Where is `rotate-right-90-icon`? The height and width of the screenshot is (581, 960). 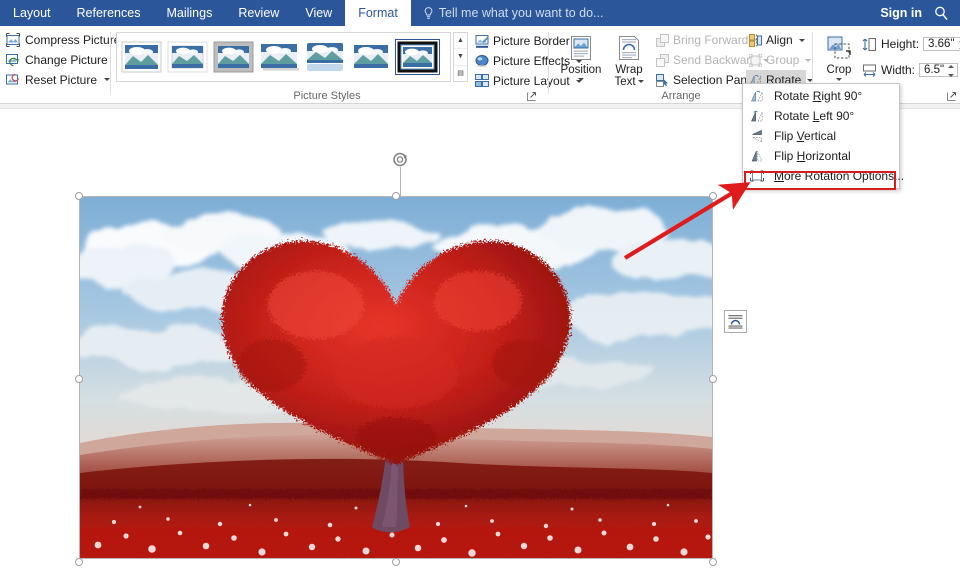 rotate-right-90-icon is located at coordinates (757, 96).